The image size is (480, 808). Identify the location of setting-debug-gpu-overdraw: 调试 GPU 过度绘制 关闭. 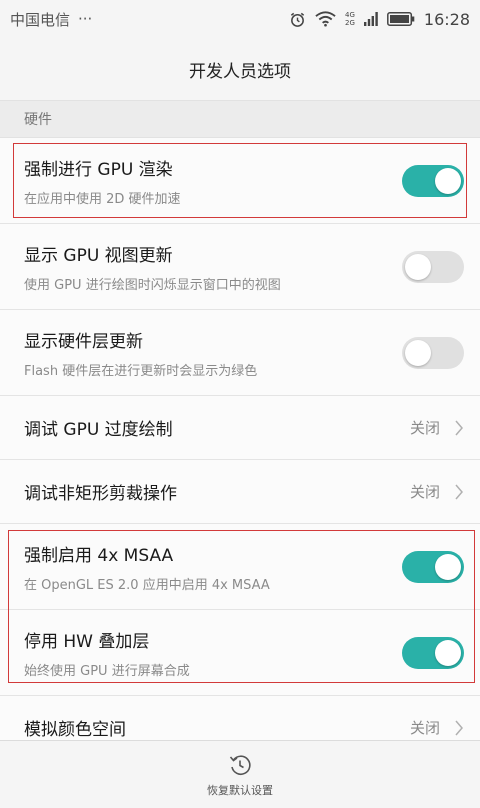
(240, 428).